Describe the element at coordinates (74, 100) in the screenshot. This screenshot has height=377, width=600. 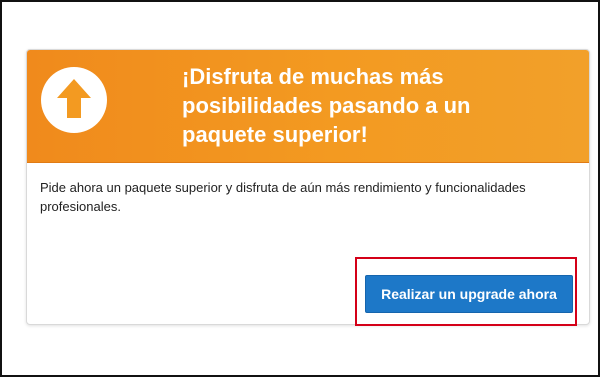
I see `arrow-up-icon` at that location.